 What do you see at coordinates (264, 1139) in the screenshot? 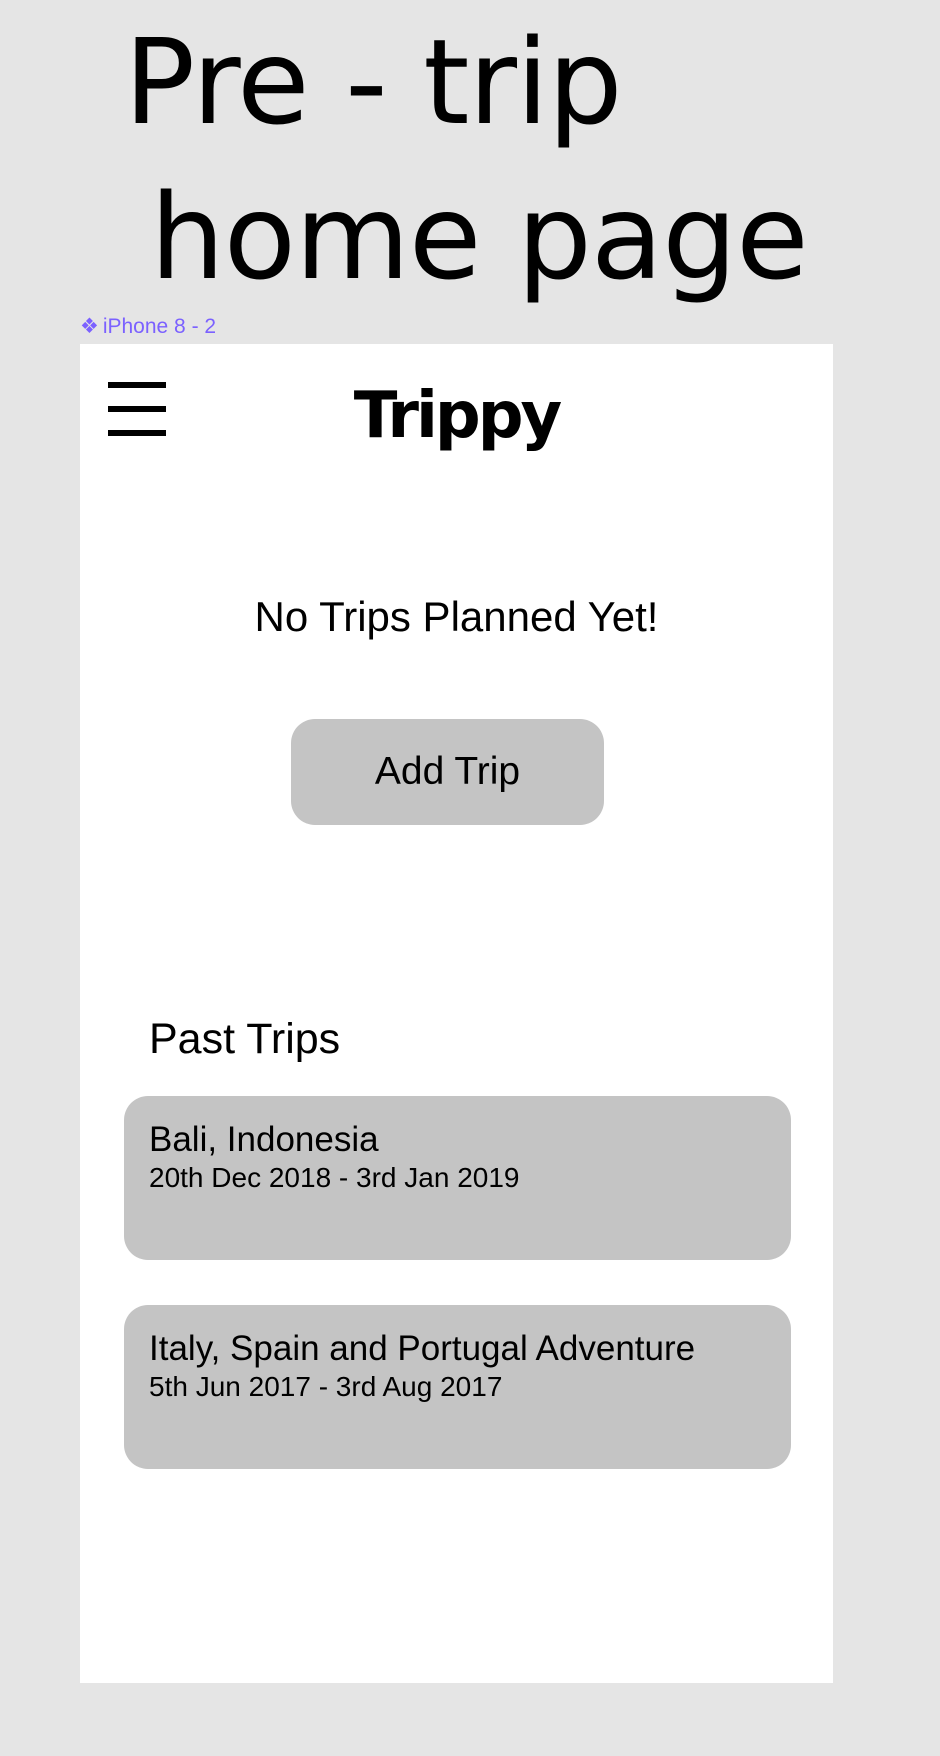
I see `trip-name: Bali, Indonesia` at bounding box center [264, 1139].